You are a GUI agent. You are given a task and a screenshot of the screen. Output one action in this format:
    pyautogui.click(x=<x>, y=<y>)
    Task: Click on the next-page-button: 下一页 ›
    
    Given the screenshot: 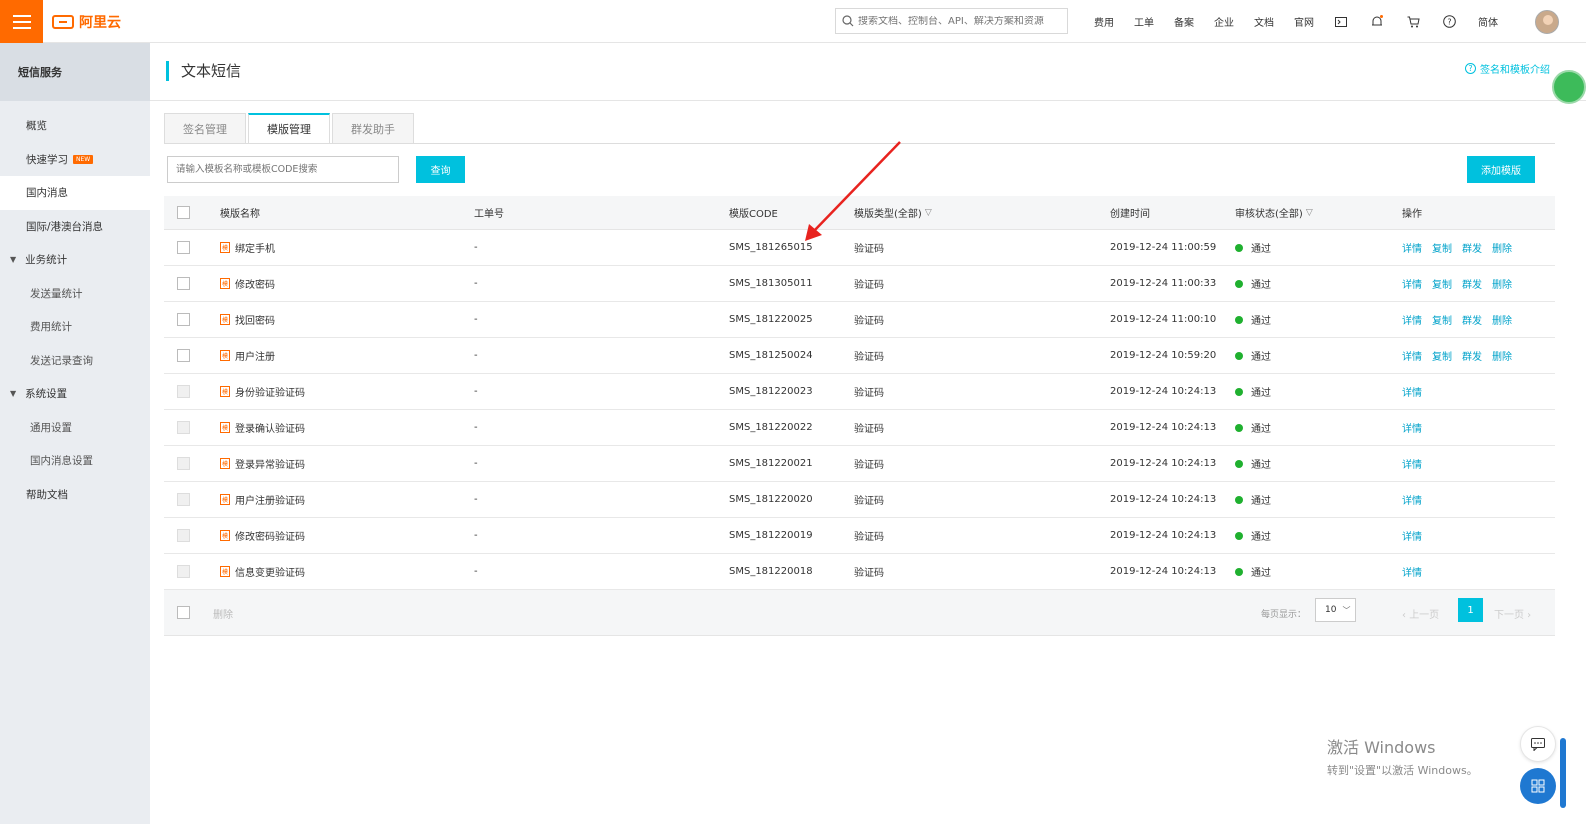 What is the action you would take?
    pyautogui.click(x=1512, y=613)
    